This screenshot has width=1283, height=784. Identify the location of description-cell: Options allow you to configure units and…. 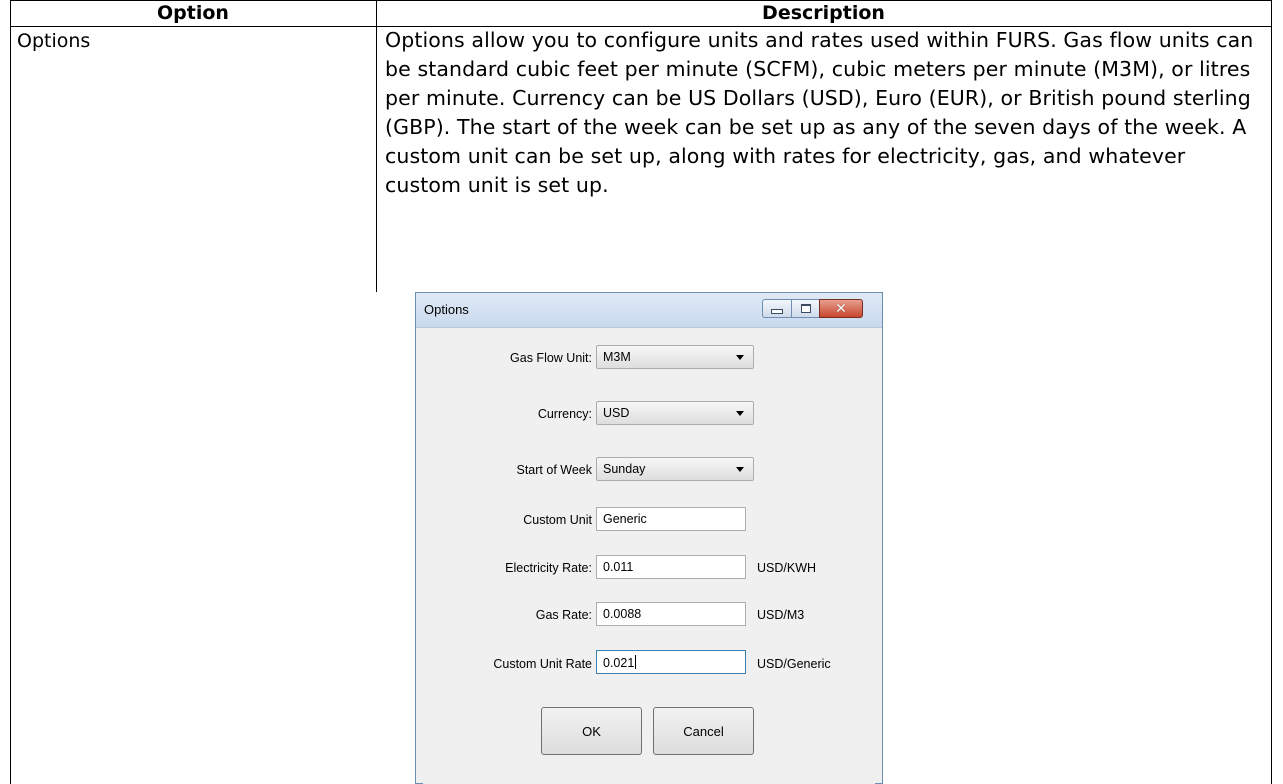
(819, 112).